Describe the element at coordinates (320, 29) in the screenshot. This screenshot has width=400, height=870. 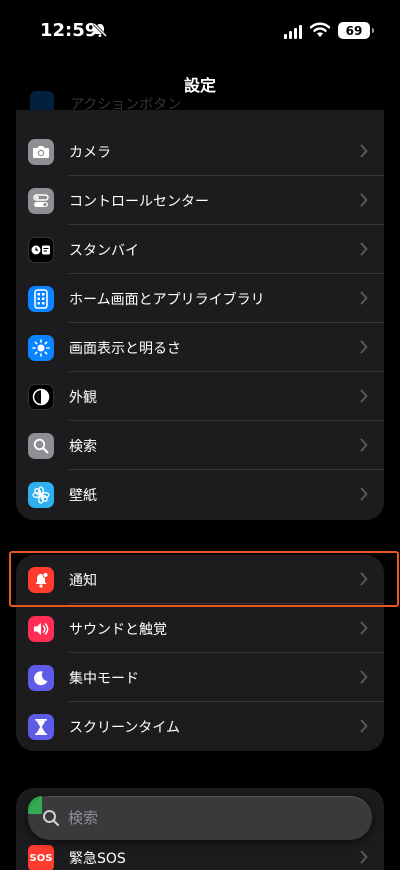
I see `wifi-icon` at that location.